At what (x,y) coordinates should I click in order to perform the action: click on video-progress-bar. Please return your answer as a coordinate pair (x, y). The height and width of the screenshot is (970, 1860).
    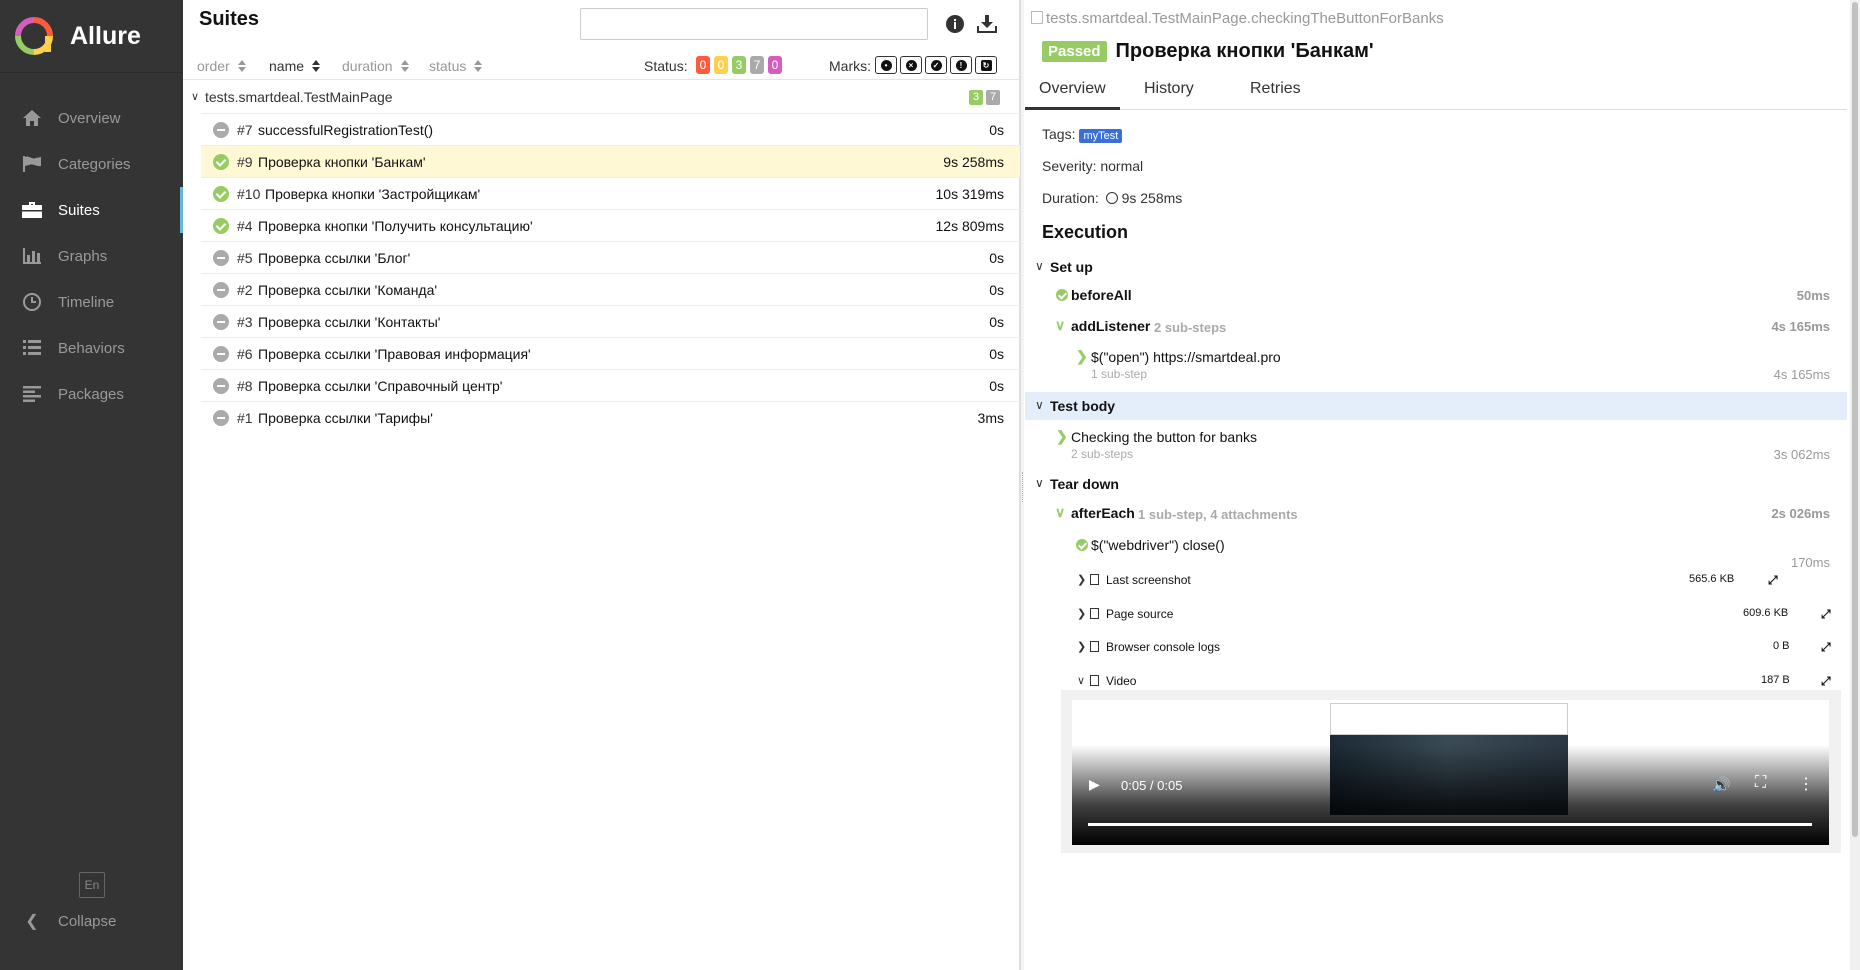
    Looking at the image, I should click on (1450, 824).